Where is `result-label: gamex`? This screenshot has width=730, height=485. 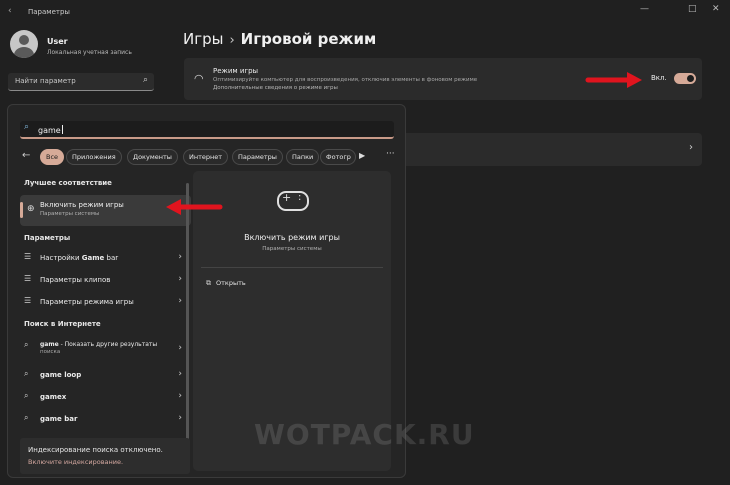
result-label: gamex is located at coordinates (53, 397).